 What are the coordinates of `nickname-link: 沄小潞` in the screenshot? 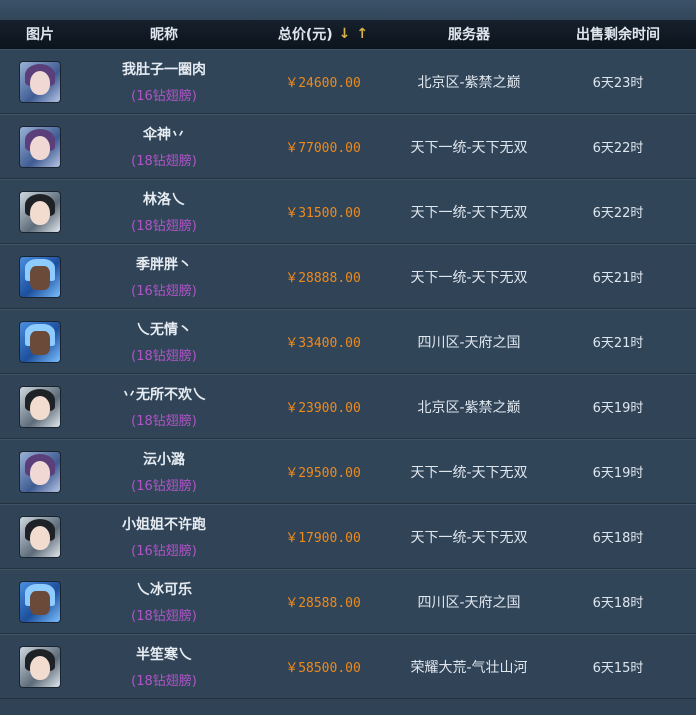 It's located at (164, 459).